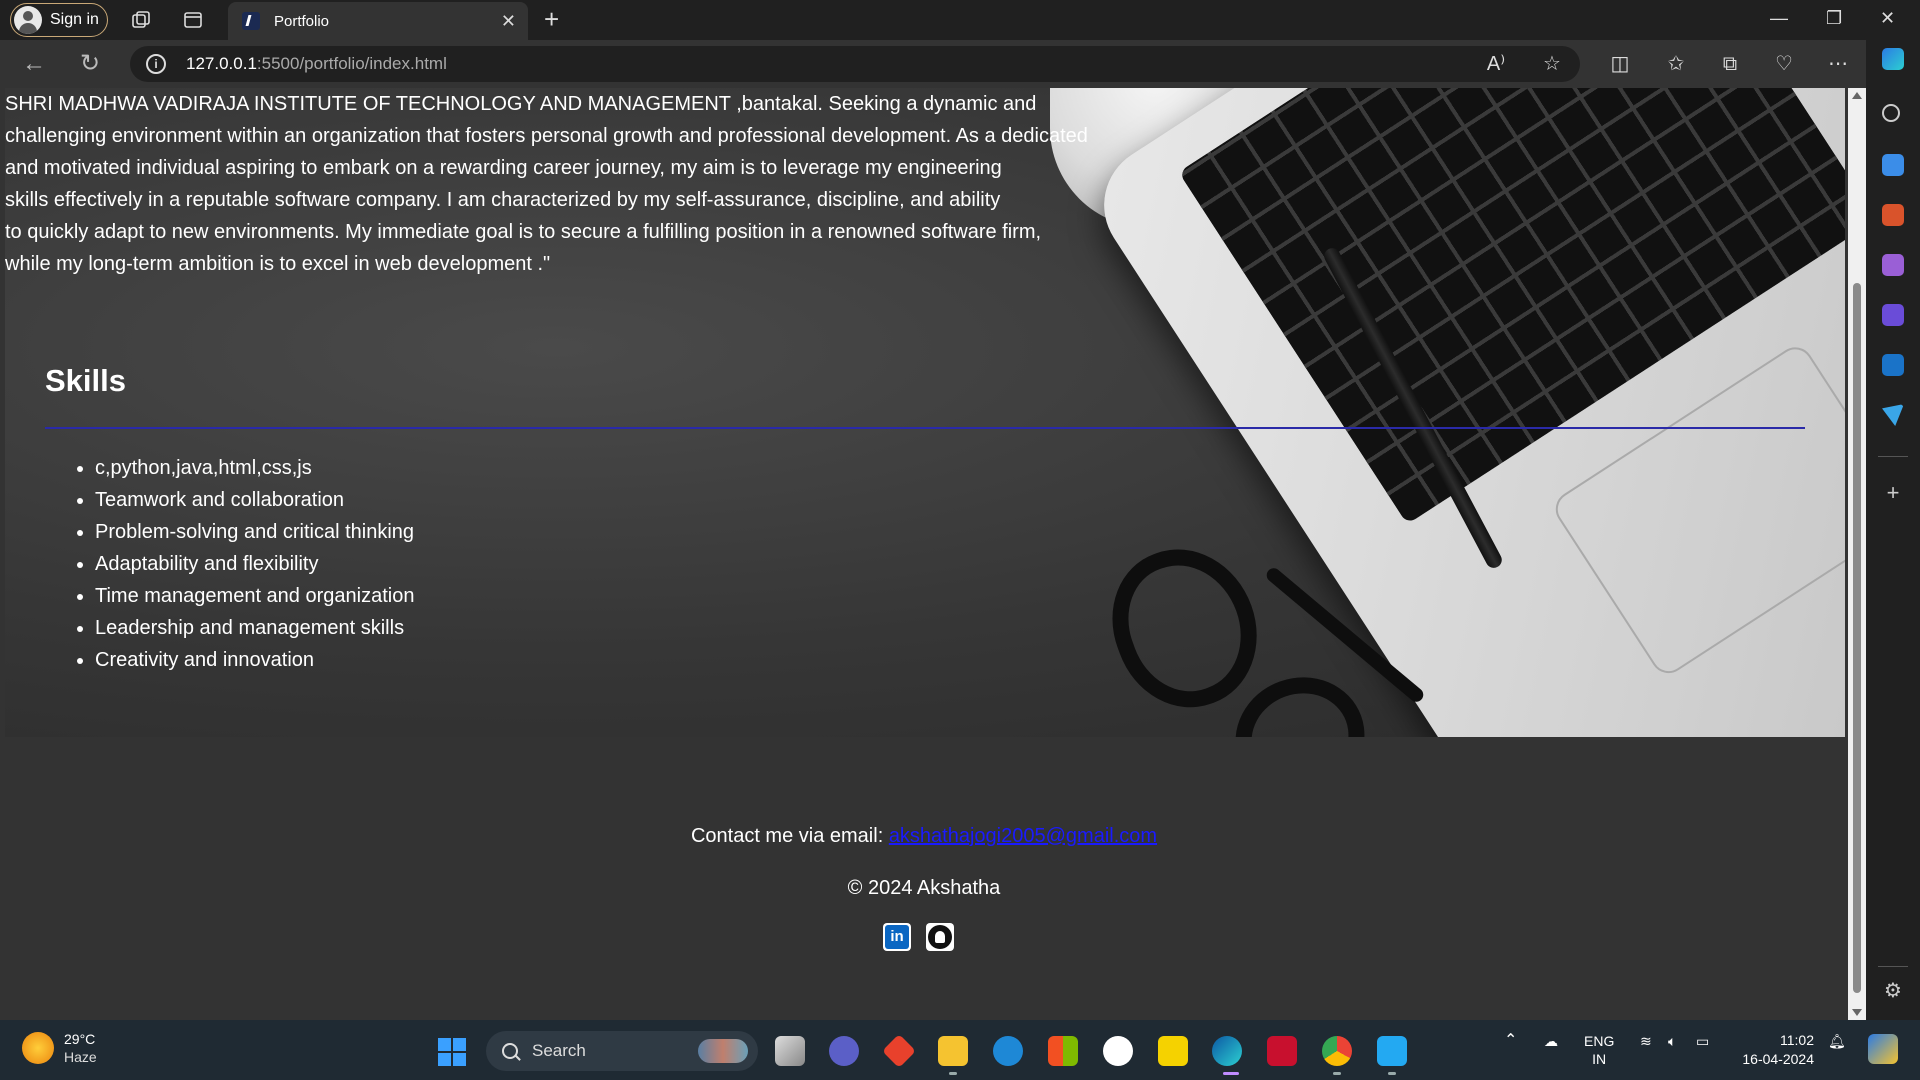 This screenshot has height=1080, width=1920. What do you see at coordinates (1857, 1012) in the screenshot?
I see `scroll-down-icon` at bounding box center [1857, 1012].